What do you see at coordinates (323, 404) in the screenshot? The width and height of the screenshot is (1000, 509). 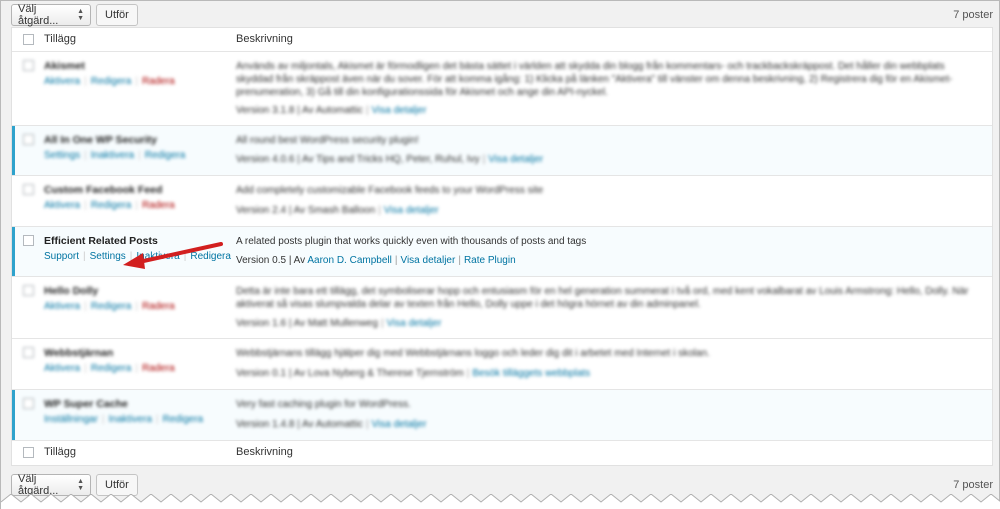 I see `plugin-description: Very fast caching plugin for WordPress.` at bounding box center [323, 404].